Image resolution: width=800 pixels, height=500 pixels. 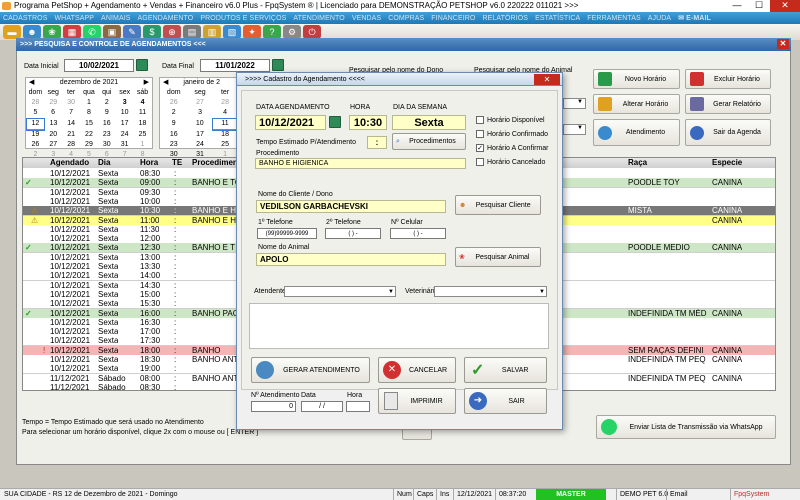 What do you see at coordinates (498, 257) in the screenshot?
I see `pesquisar-animal-button: ❀ Pesquisar Animal` at bounding box center [498, 257].